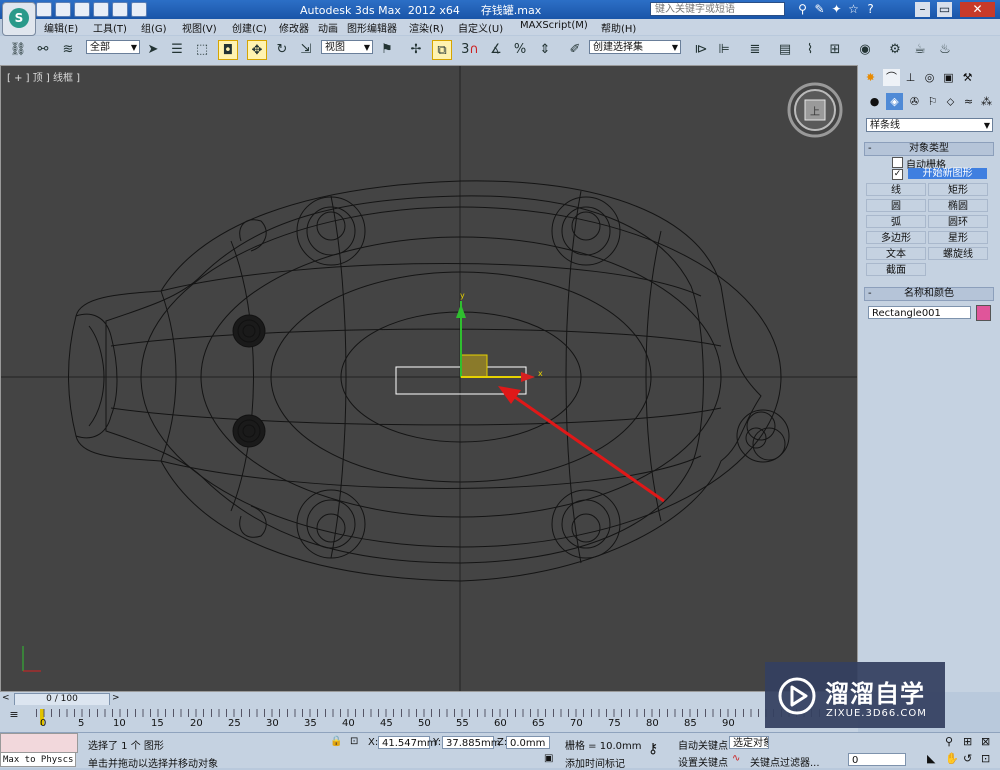 The height and width of the screenshot is (770, 1000). What do you see at coordinates (202, 50) in the screenshot?
I see `rectangular-selection-icon: ⬚` at bounding box center [202, 50].